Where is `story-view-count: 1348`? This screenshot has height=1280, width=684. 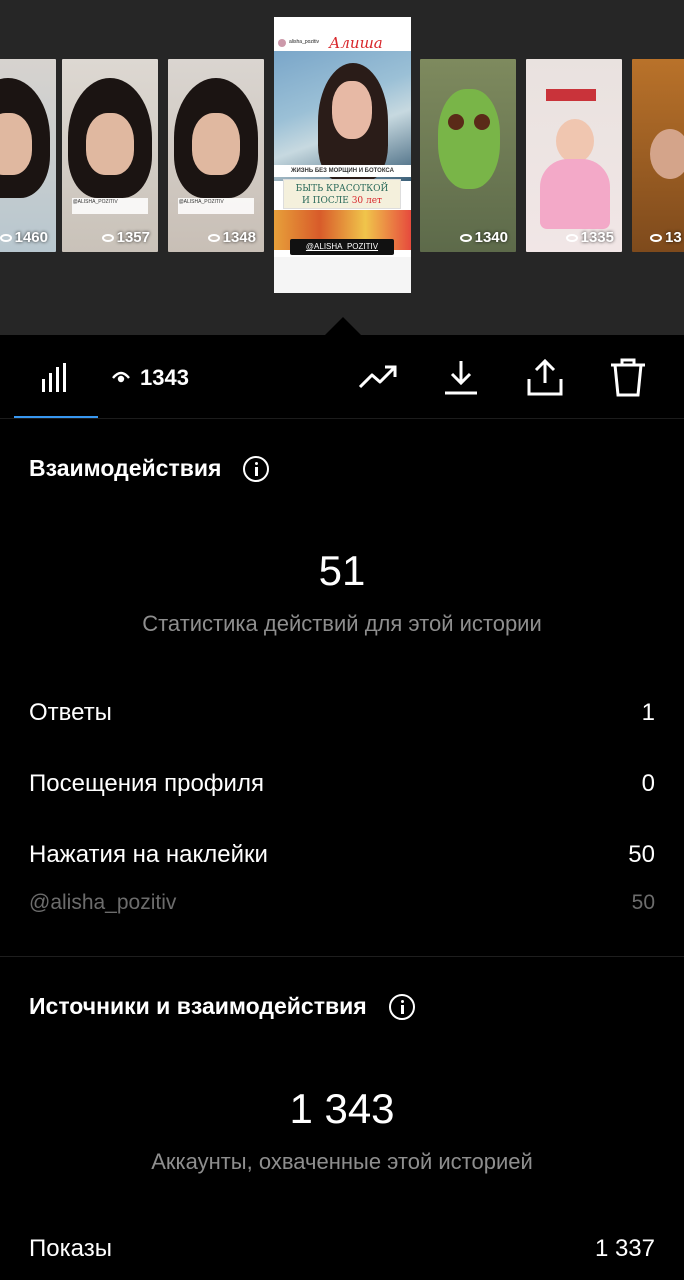 story-view-count: 1348 is located at coordinates (231, 237).